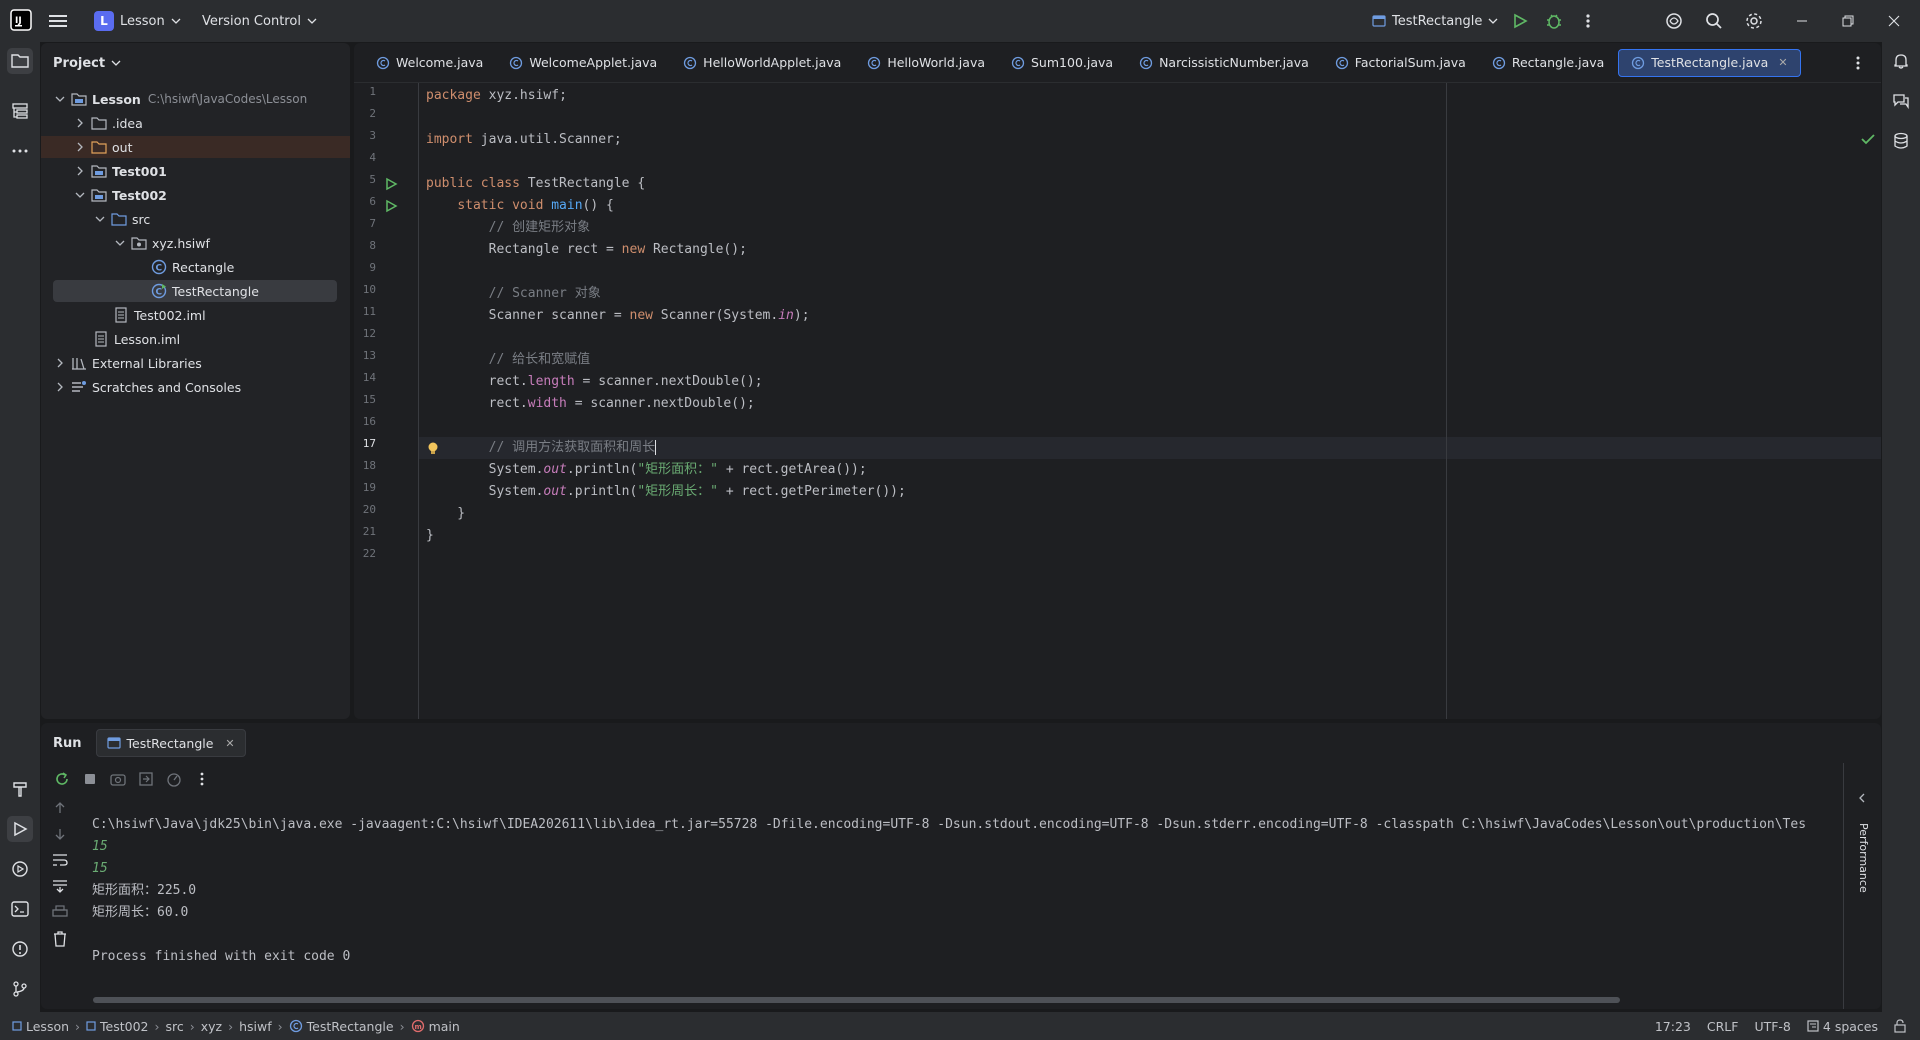 The height and width of the screenshot is (1040, 1920). I want to click on tree-item-src: src, so click(215, 219).